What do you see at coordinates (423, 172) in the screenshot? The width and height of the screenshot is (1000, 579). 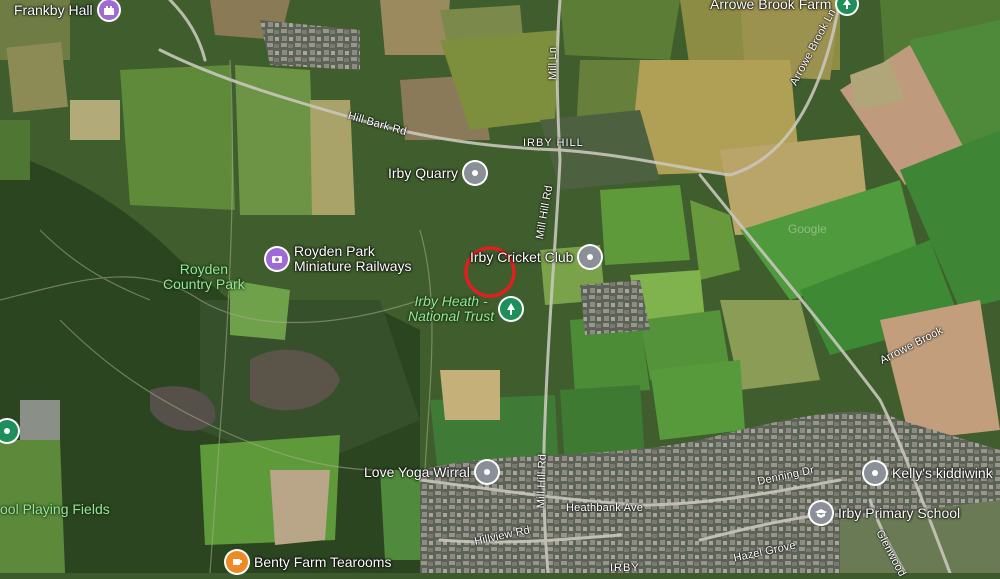 I see `poi-irby-quarry-label: Irby Quarry` at bounding box center [423, 172].